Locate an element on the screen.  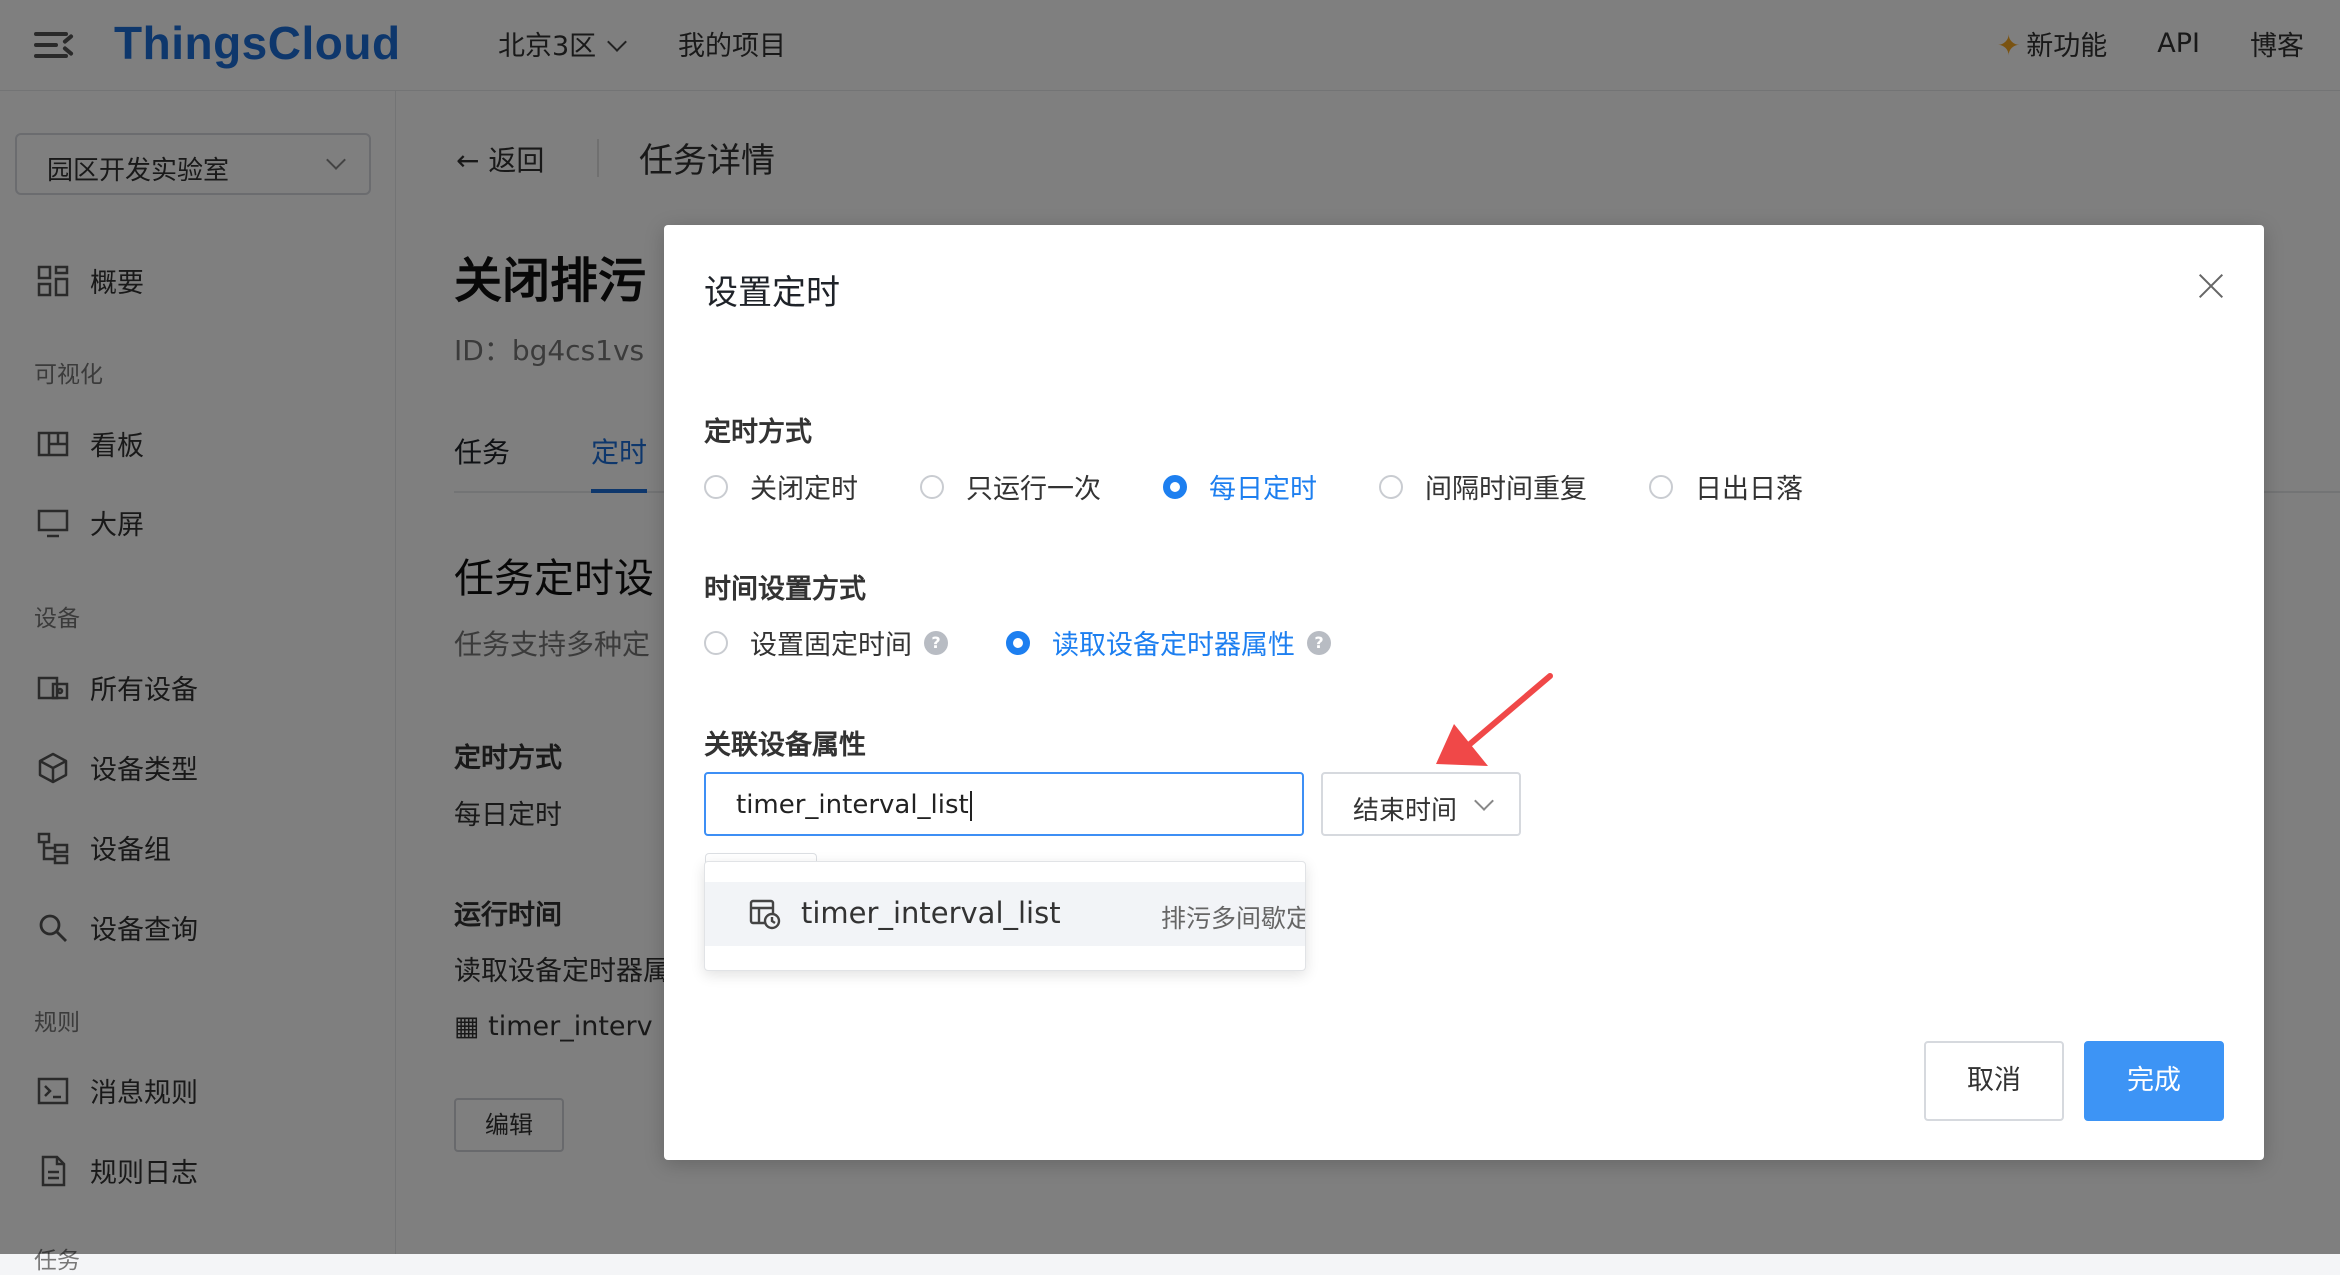
radio-label: 日出日落 is located at coordinates (1749, 489).